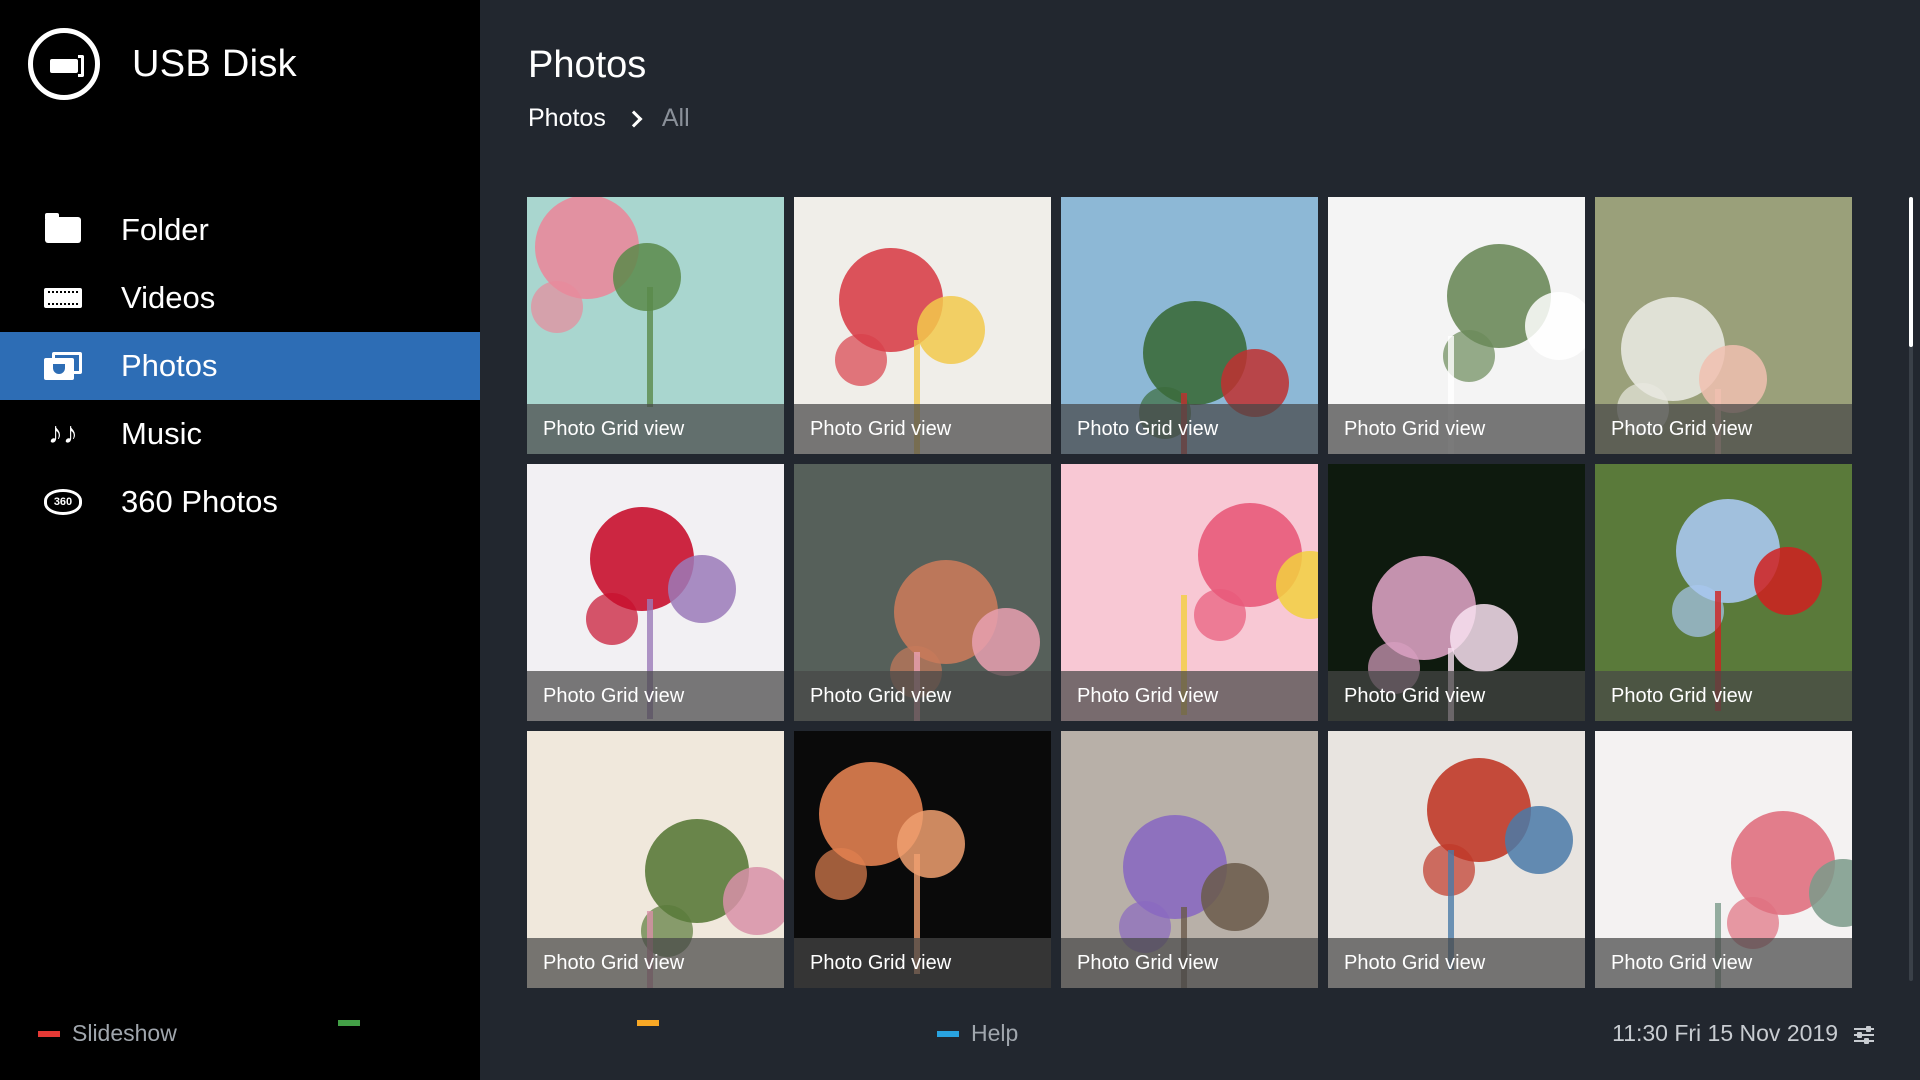  Describe the element at coordinates (634, 118) in the screenshot. I see `chevron-right-icon` at that location.